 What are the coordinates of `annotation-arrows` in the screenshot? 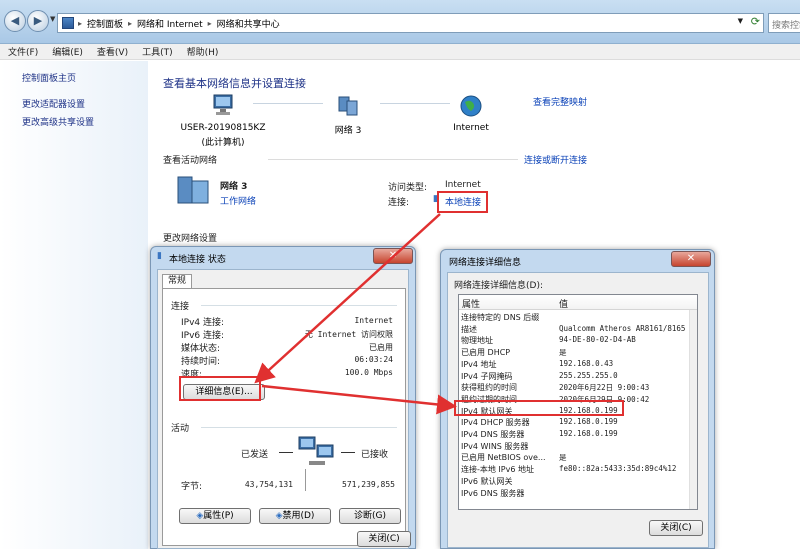 It's located at (355, 314).